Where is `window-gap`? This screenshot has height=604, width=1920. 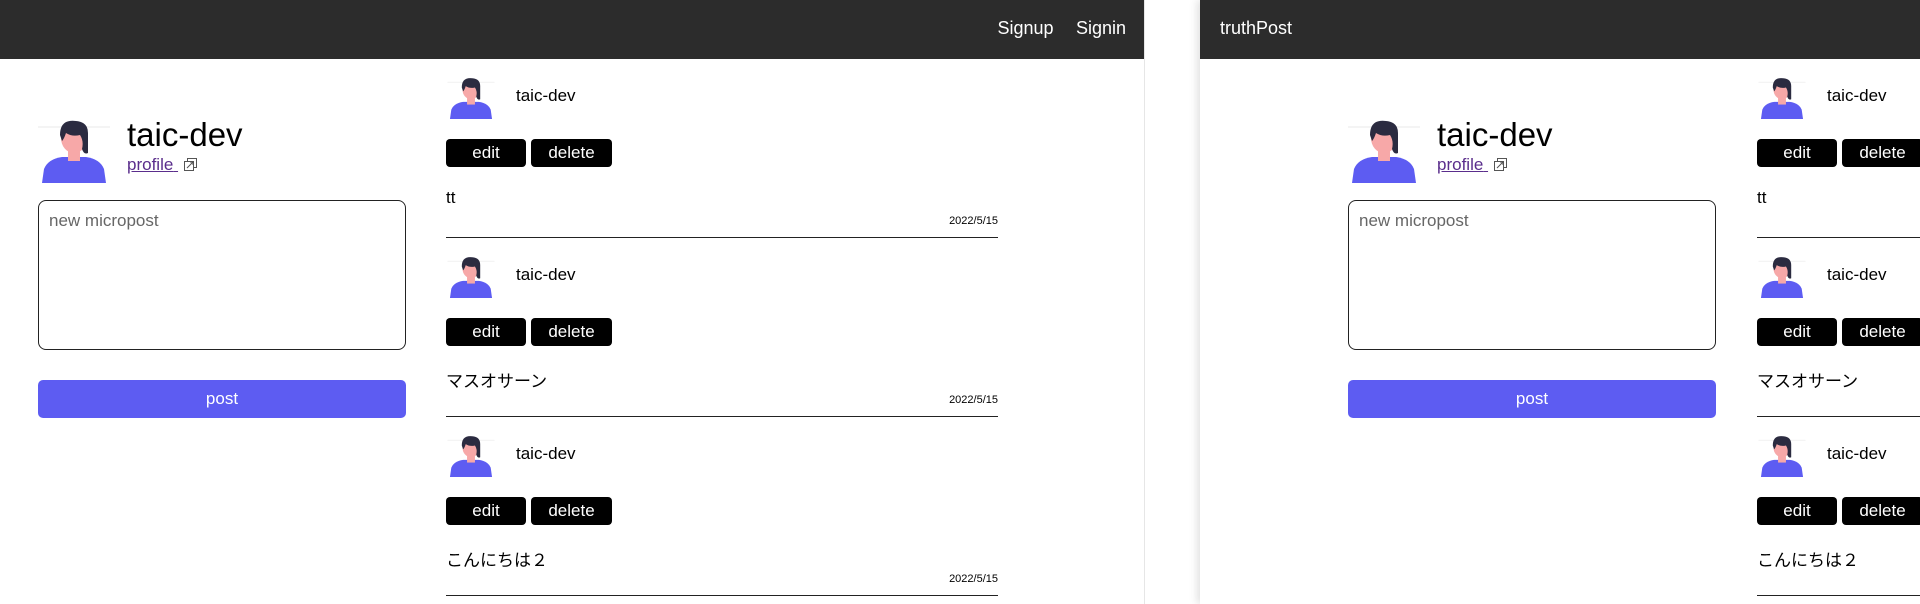
window-gap is located at coordinates (1172, 302).